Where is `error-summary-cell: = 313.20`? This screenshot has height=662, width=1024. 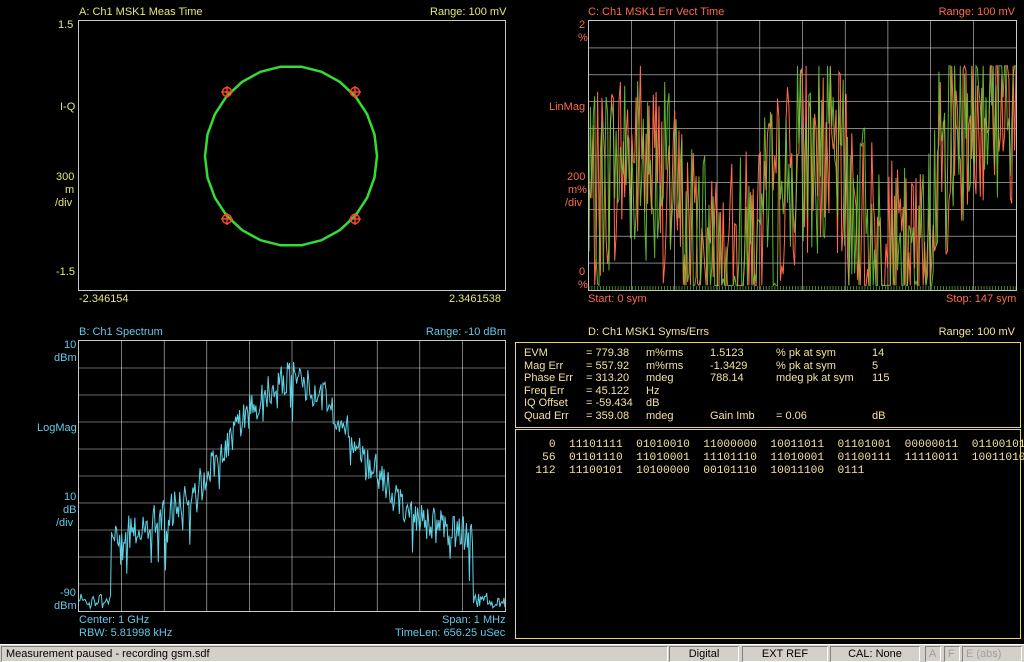
error-summary-cell: = 313.20 is located at coordinates (608, 378).